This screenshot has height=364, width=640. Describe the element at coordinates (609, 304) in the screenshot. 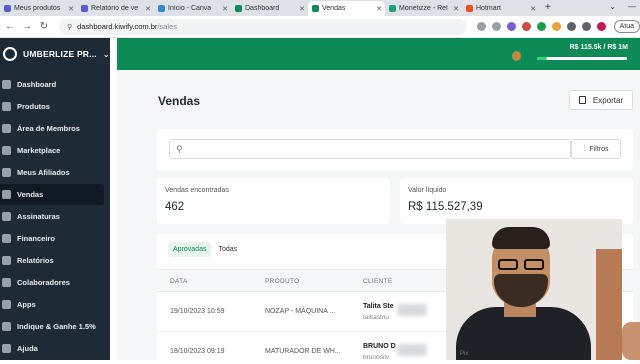

I see `webcam-door` at that location.